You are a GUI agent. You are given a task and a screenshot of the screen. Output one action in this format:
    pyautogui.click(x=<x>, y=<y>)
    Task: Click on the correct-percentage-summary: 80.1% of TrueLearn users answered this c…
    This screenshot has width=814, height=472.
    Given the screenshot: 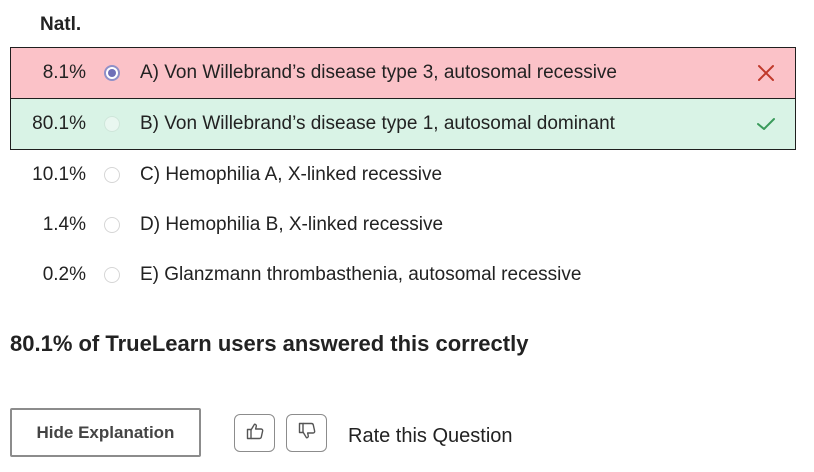 What is the action you would take?
    pyautogui.click(x=269, y=343)
    